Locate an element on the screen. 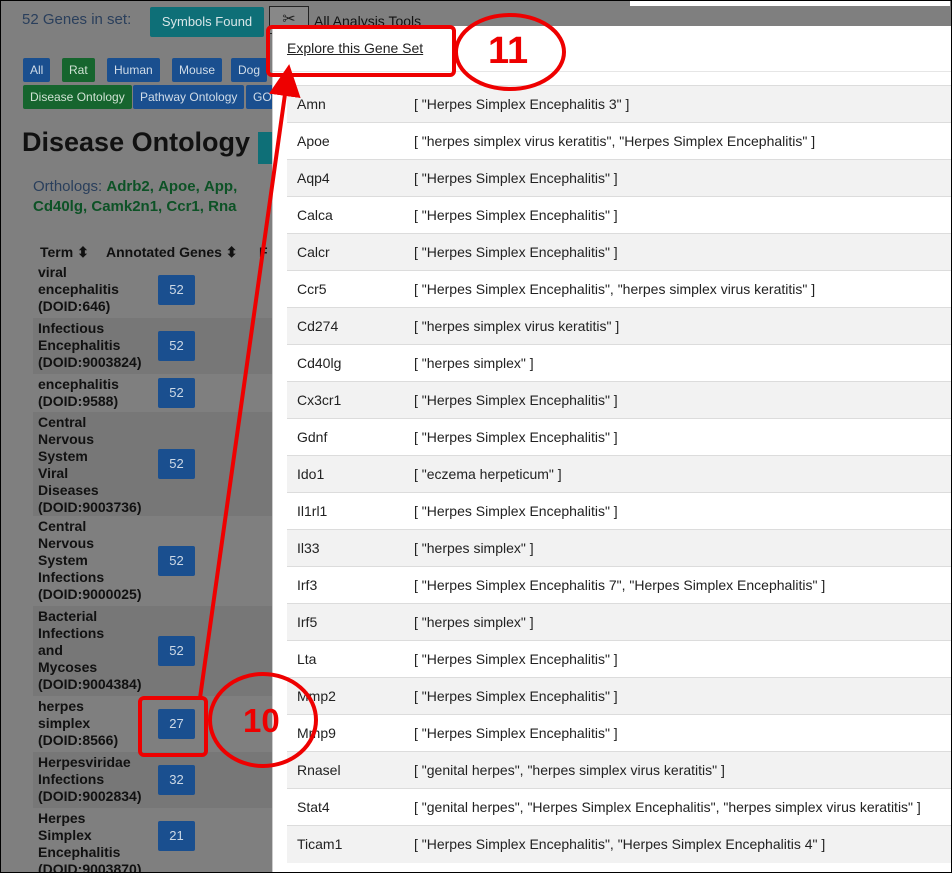 This screenshot has width=952, height=873. filter-human-button: Human is located at coordinates (133, 70).